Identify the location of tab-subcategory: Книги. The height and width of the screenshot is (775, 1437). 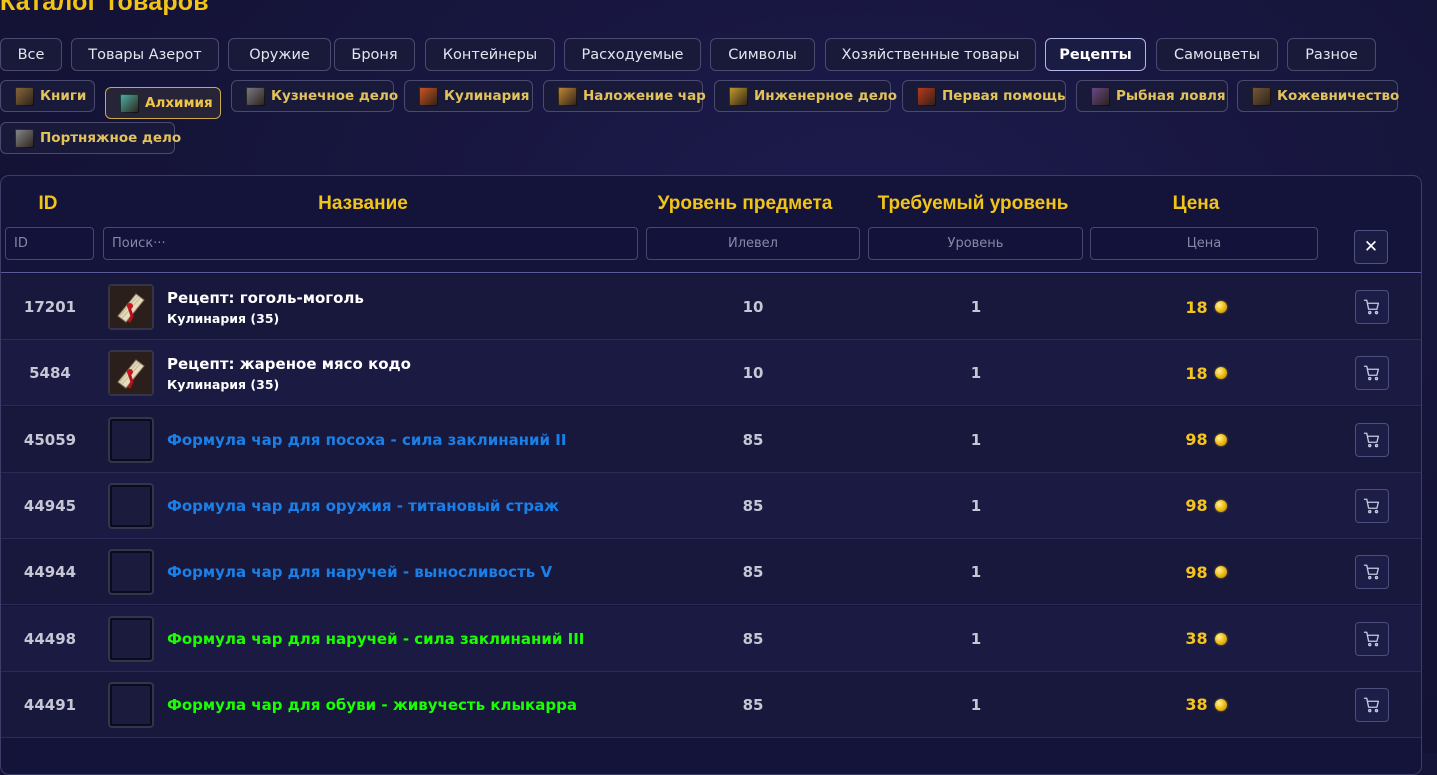
(47, 96).